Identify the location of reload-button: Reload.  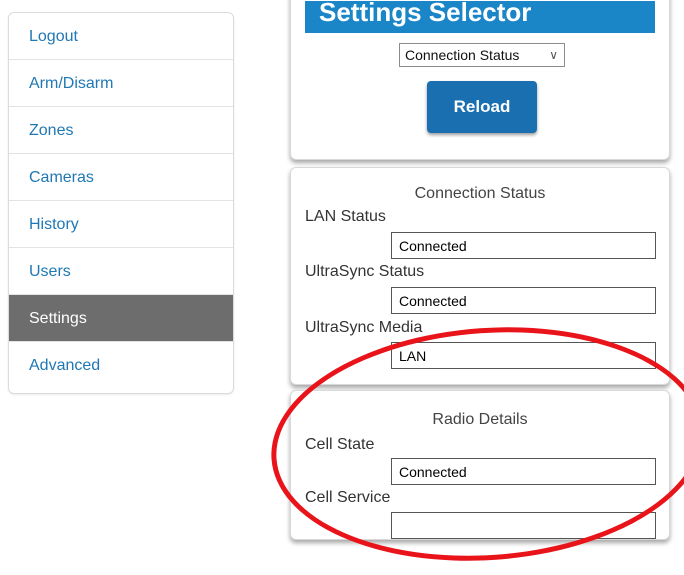
(482, 107).